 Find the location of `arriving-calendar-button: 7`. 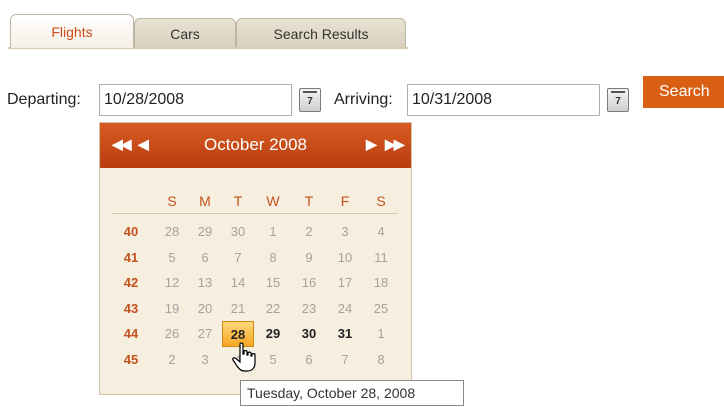

arriving-calendar-button: 7 is located at coordinates (618, 100).